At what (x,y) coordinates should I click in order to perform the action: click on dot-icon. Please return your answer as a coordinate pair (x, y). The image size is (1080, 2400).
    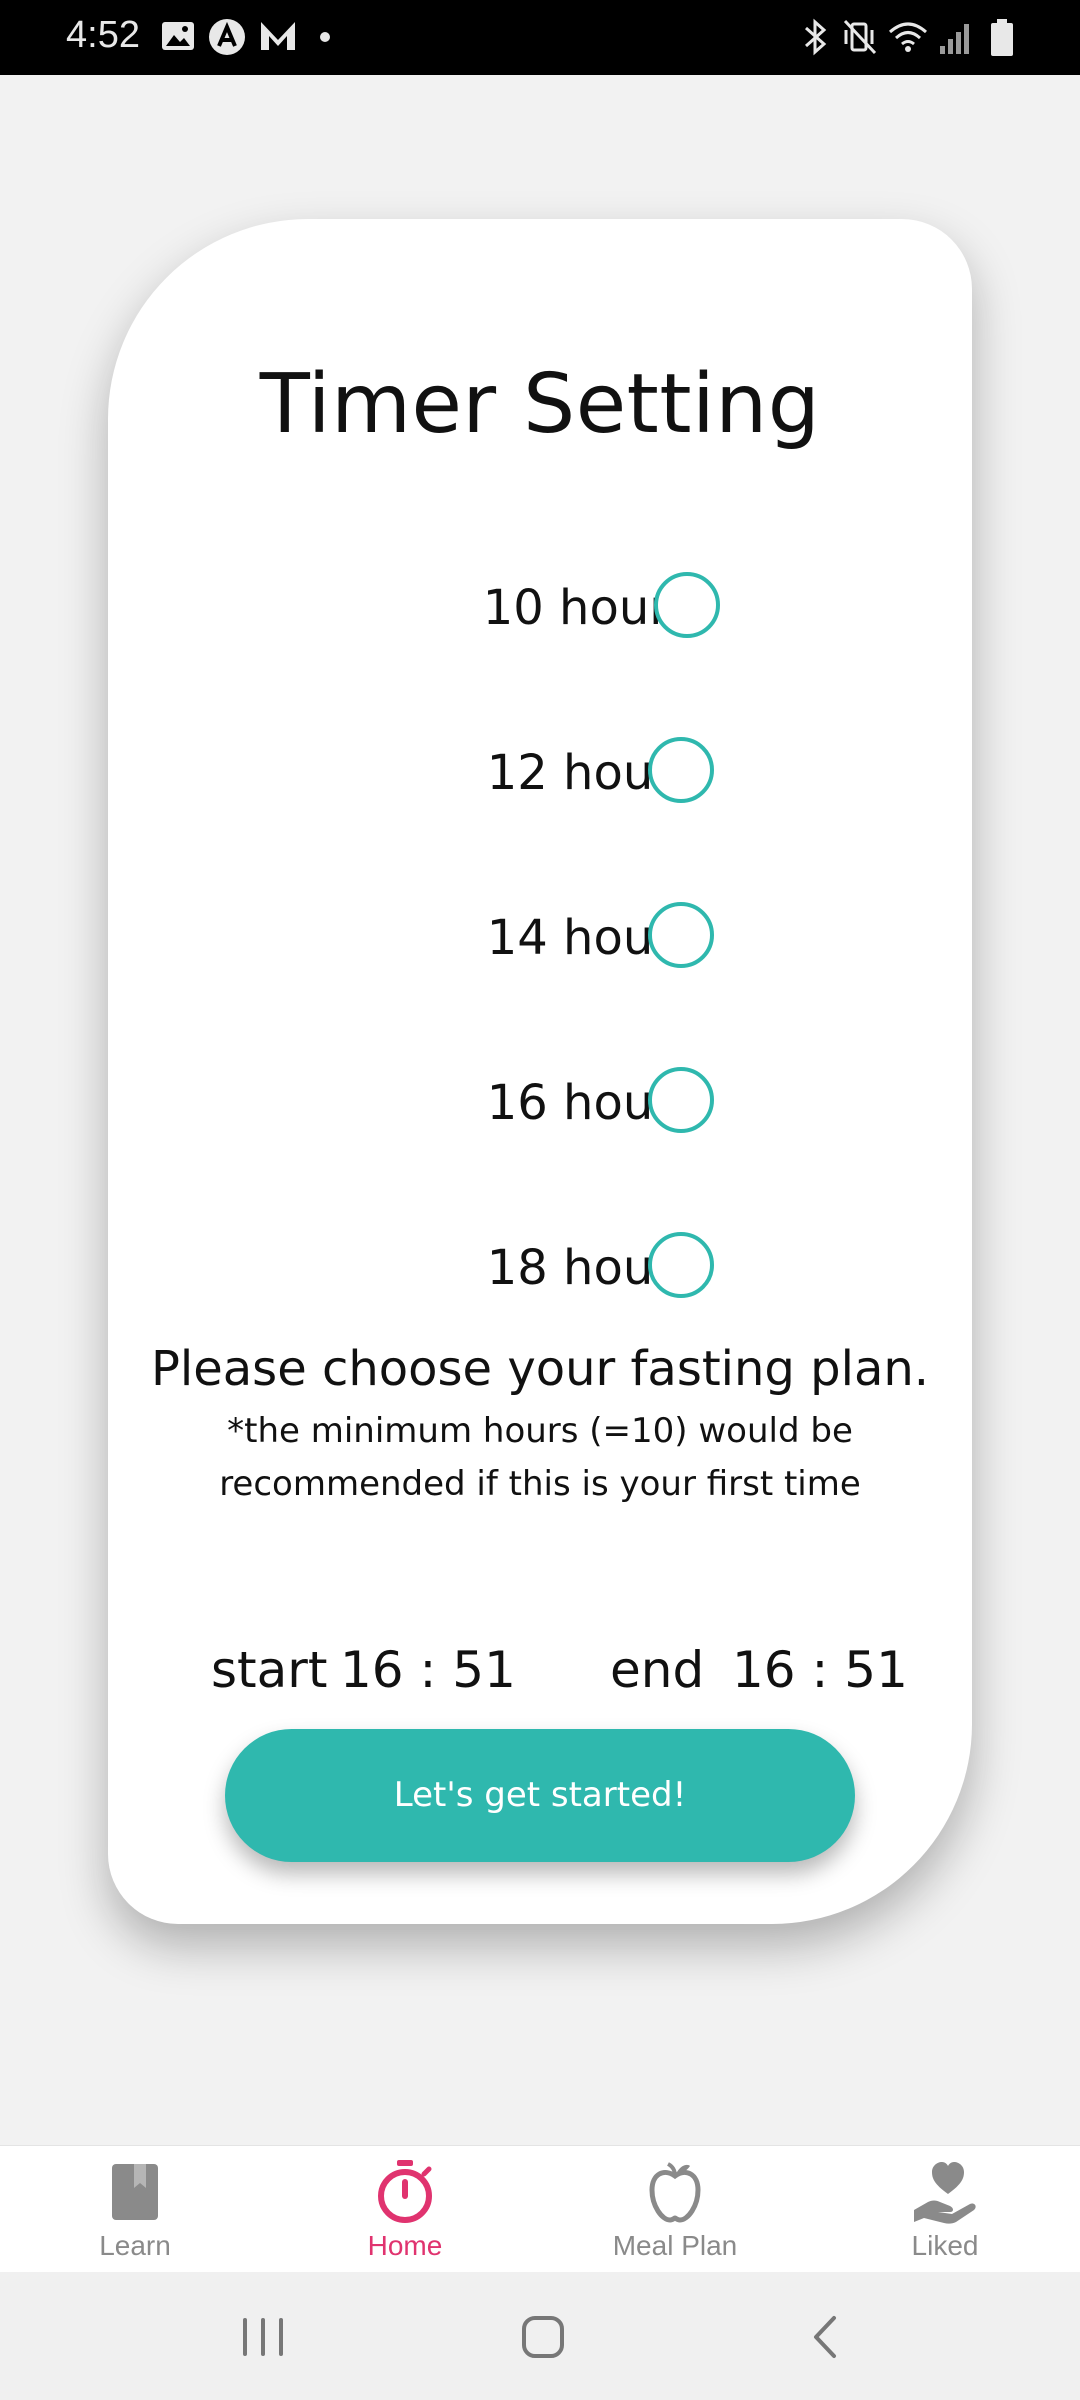
    Looking at the image, I should click on (325, 37).